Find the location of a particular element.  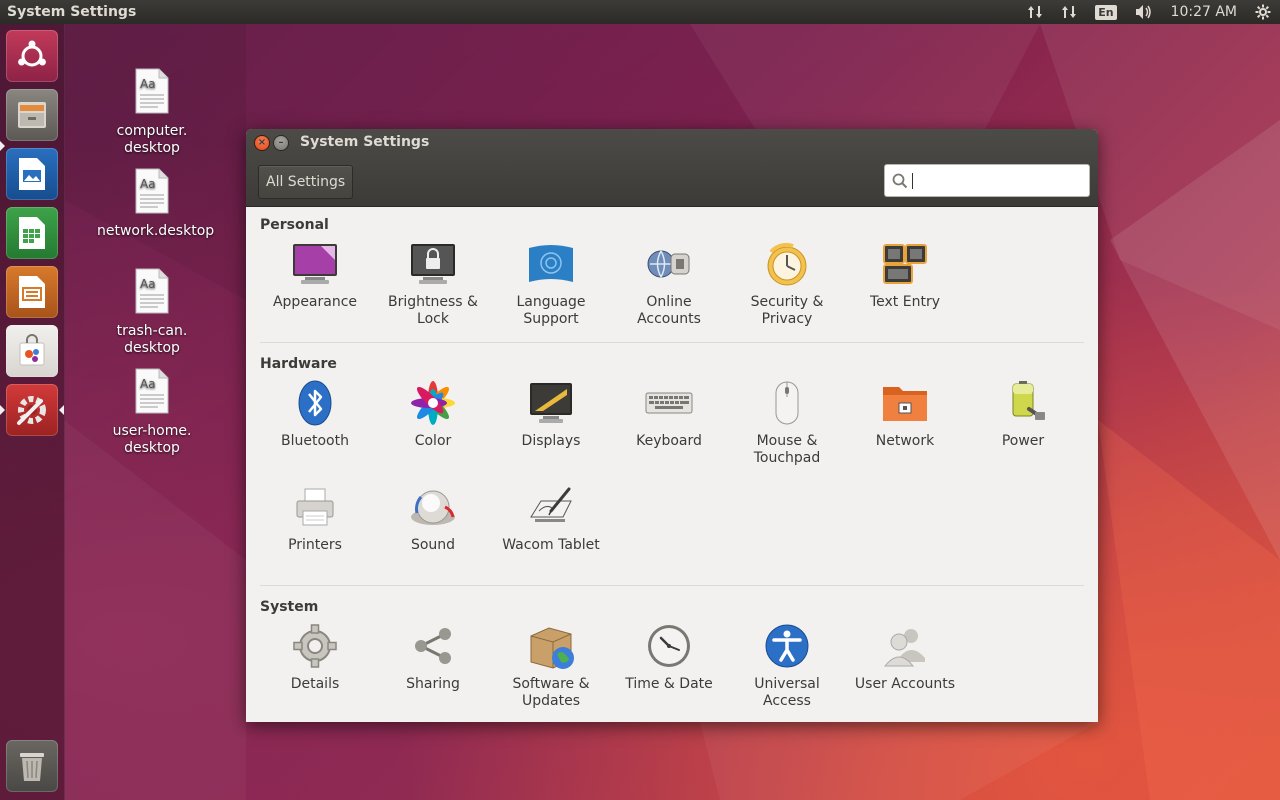

settings-item-label: Sound is located at coordinates (433, 545).